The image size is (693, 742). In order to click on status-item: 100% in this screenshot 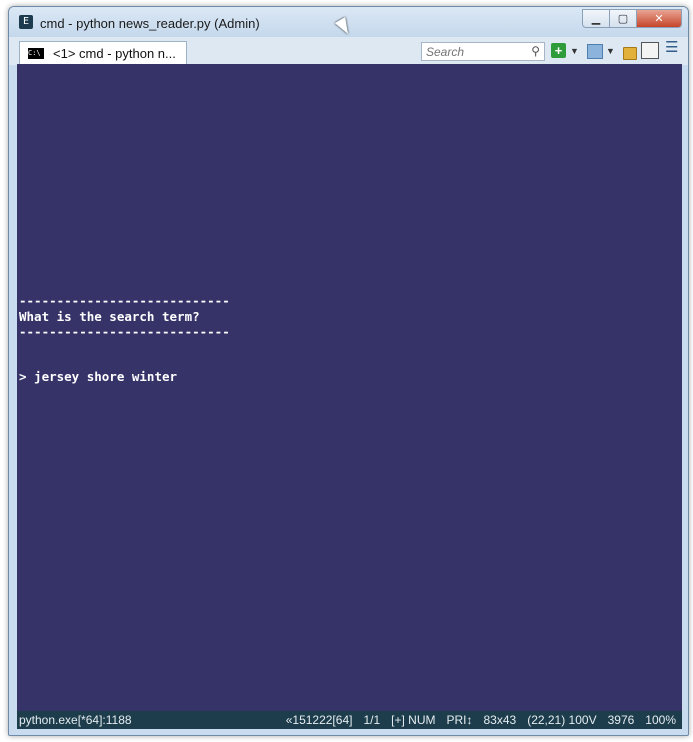, I will do `click(660, 720)`.